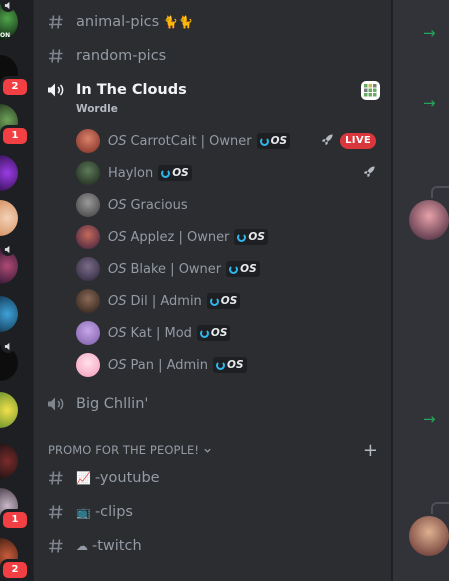 This screenshot has height=581, width=449. Describe the element at coordinates (180, 237) in the screenshot. I see `member-name: Applez | Owner` at that location.